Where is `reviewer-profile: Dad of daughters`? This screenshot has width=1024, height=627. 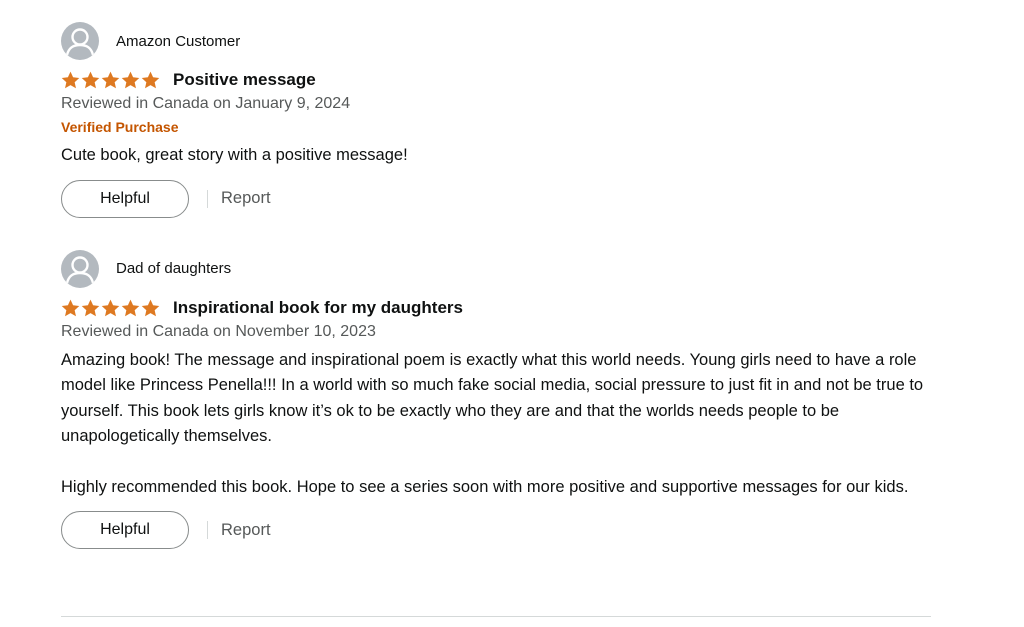 reviewer-profile: Dad of daughters is located at coordinates (496, 268).